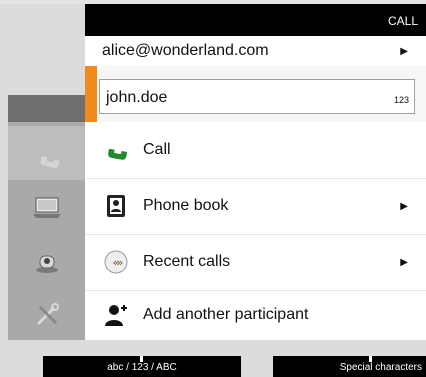  I want to click on rail-item-settings, so click(46, 315).